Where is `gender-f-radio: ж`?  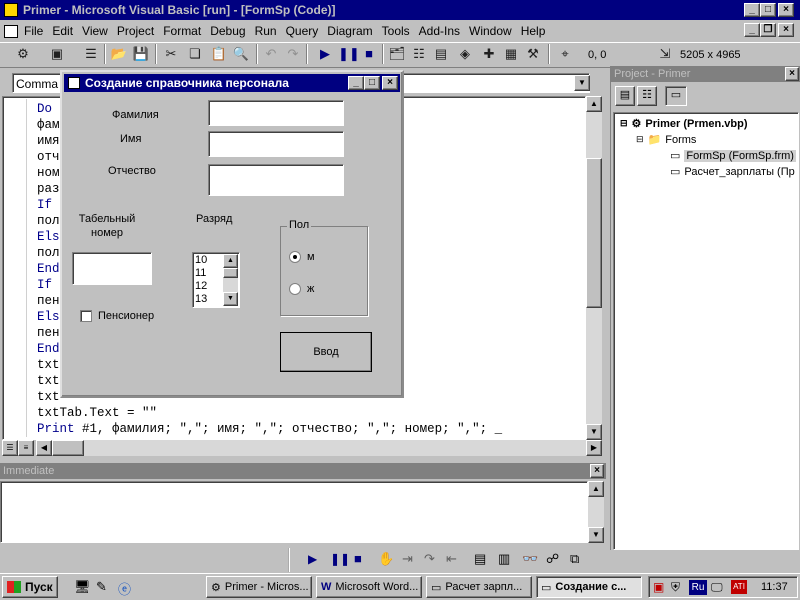
gender-f-radio: ж is located at coordinates (301, 289).